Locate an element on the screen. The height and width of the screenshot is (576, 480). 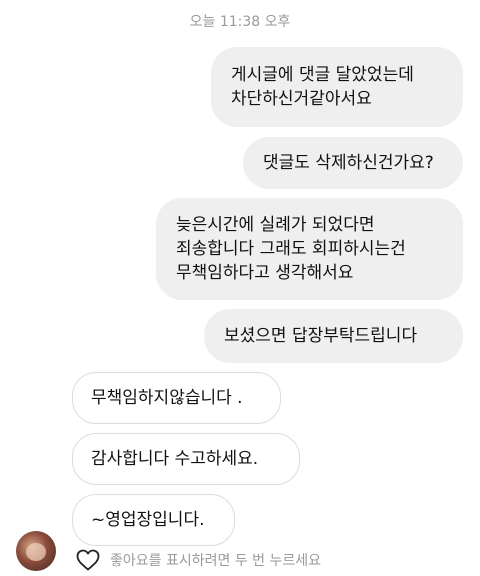
message-text: 감사합니다 수고하세요. is located at coordinates (175, 459).